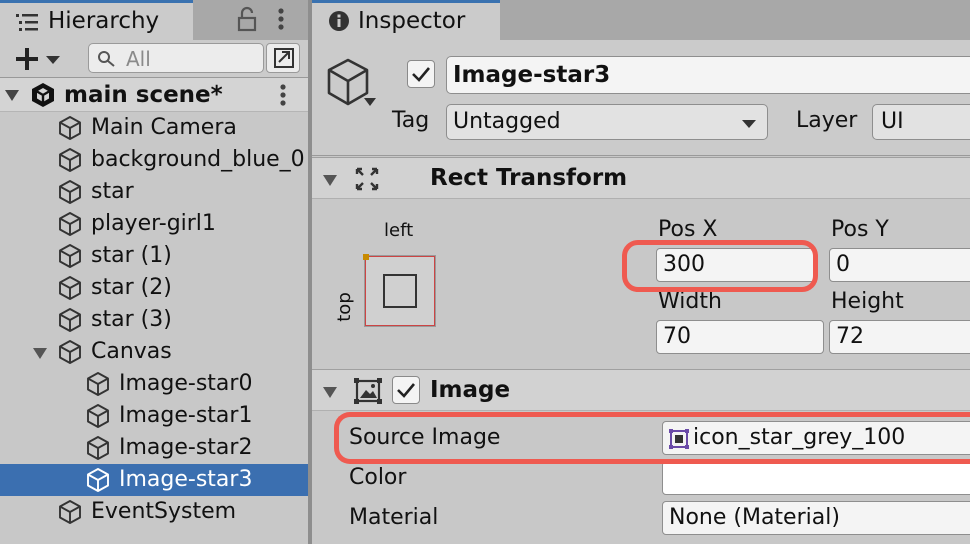  Describe the element at coordinates (850, 336) in the screenshot. I see `height-value: 72` at that location.